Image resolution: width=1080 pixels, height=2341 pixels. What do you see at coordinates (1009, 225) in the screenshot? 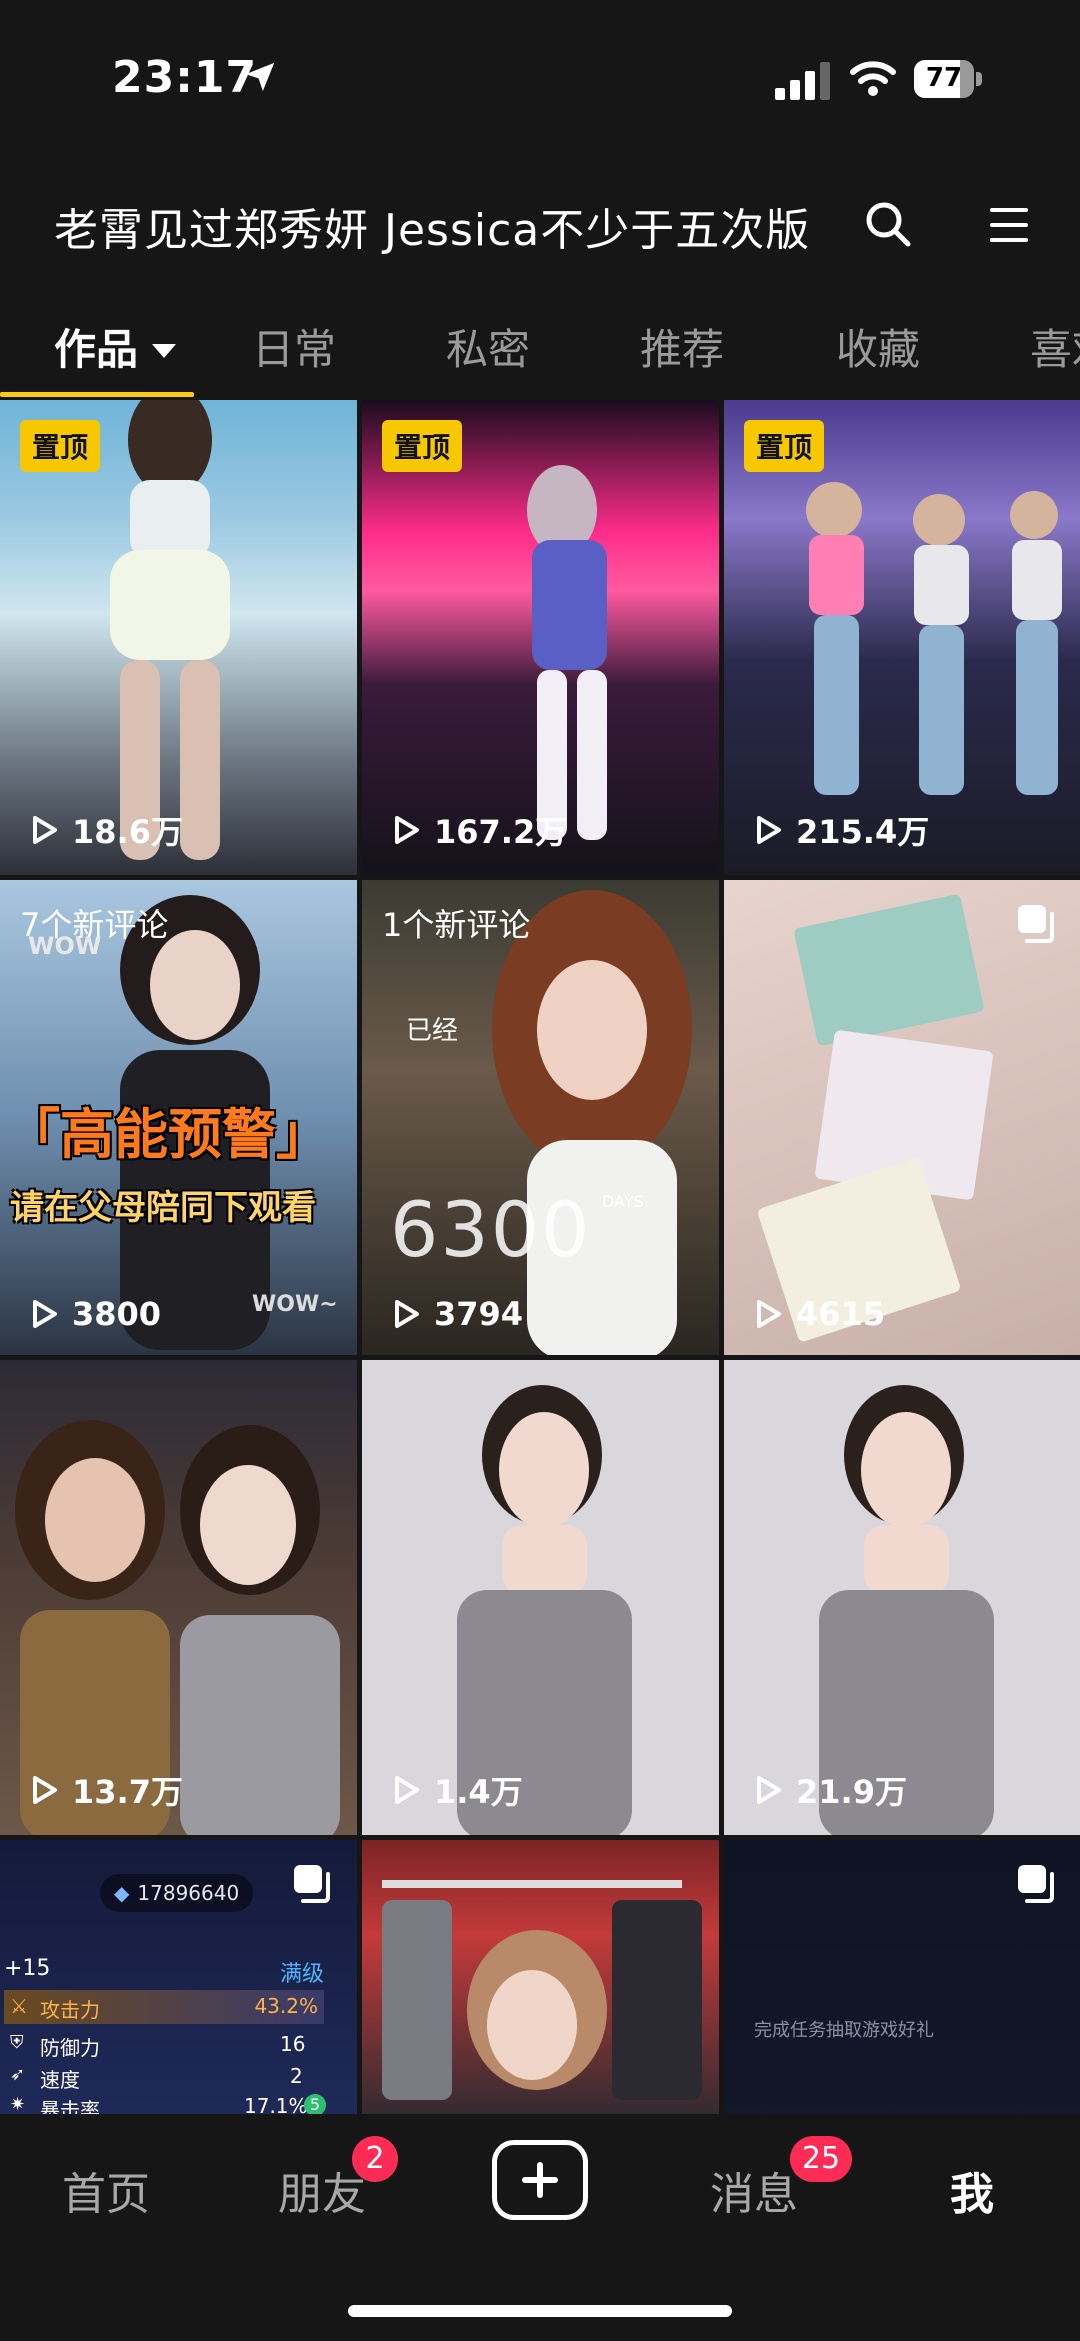
I see `menu-icon` at bounding box center [1009, 225].